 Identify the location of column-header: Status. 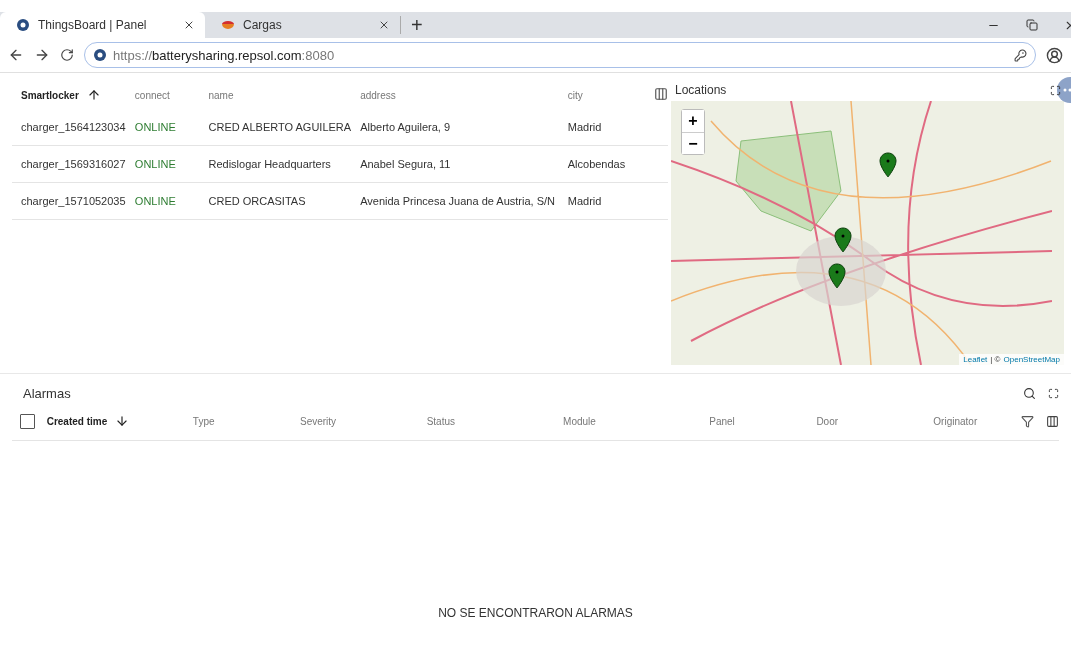
(440, 421).